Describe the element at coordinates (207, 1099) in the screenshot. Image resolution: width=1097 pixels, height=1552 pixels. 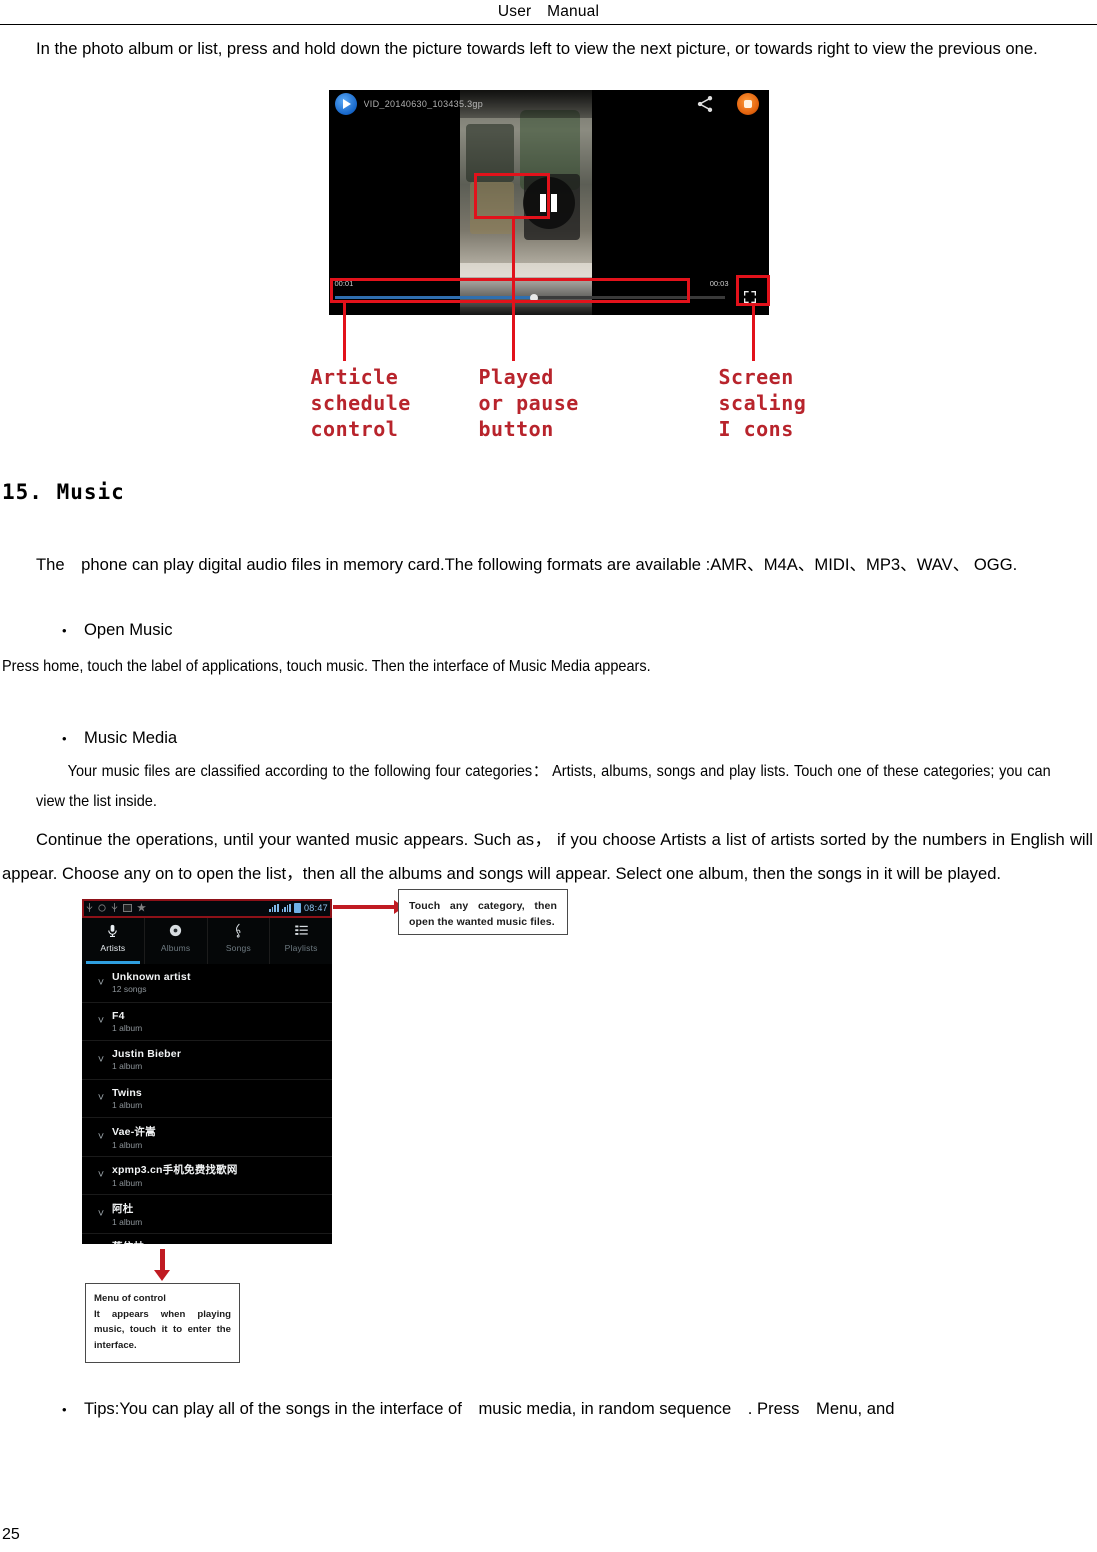
I see `list-item: ˅ Twins 1 album` at that location.